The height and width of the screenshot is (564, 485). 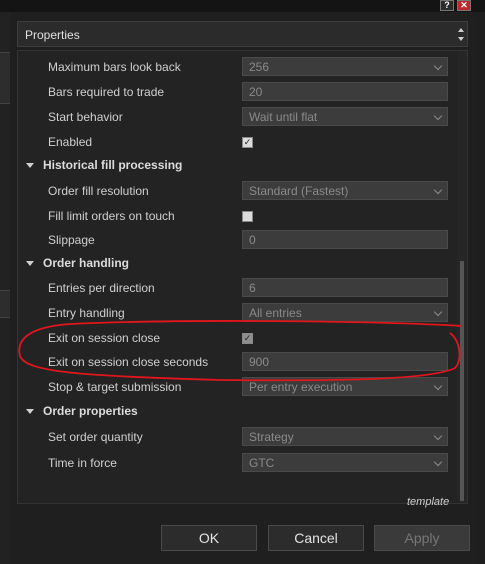 I want to click on property-label: Entry handling, so click(x=86, y=313).